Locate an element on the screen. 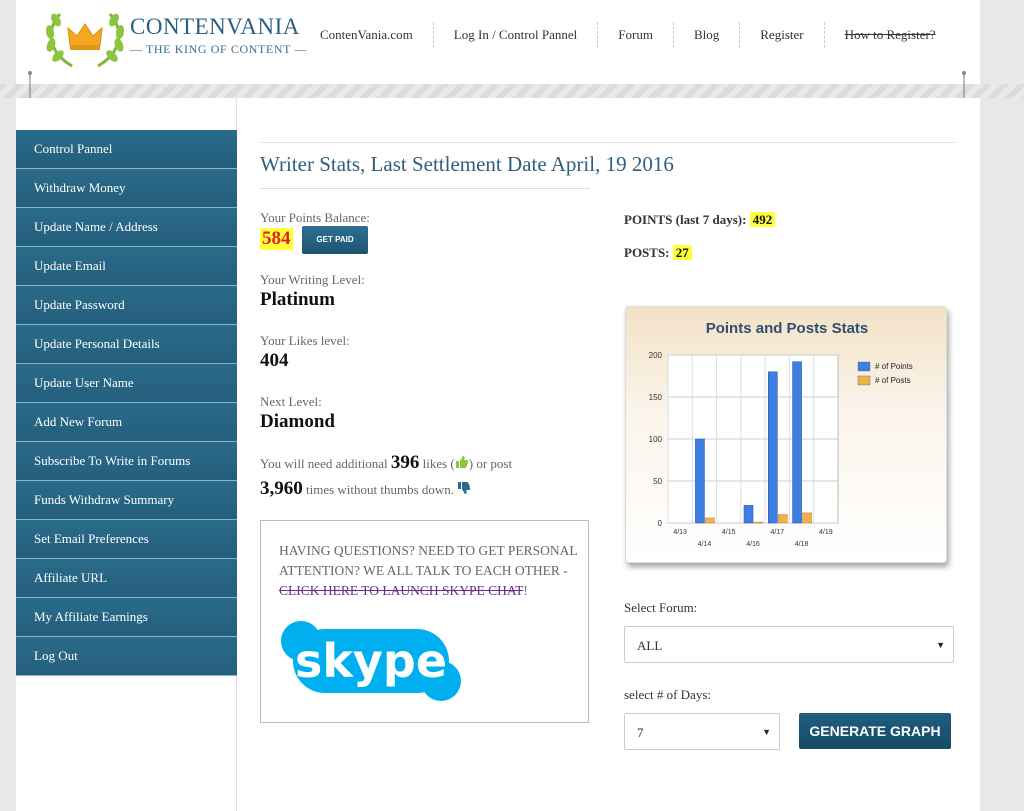 The width and height of the screenshot is (1024, 811). nav-forum: Forum is located at coordinates (636, 35).